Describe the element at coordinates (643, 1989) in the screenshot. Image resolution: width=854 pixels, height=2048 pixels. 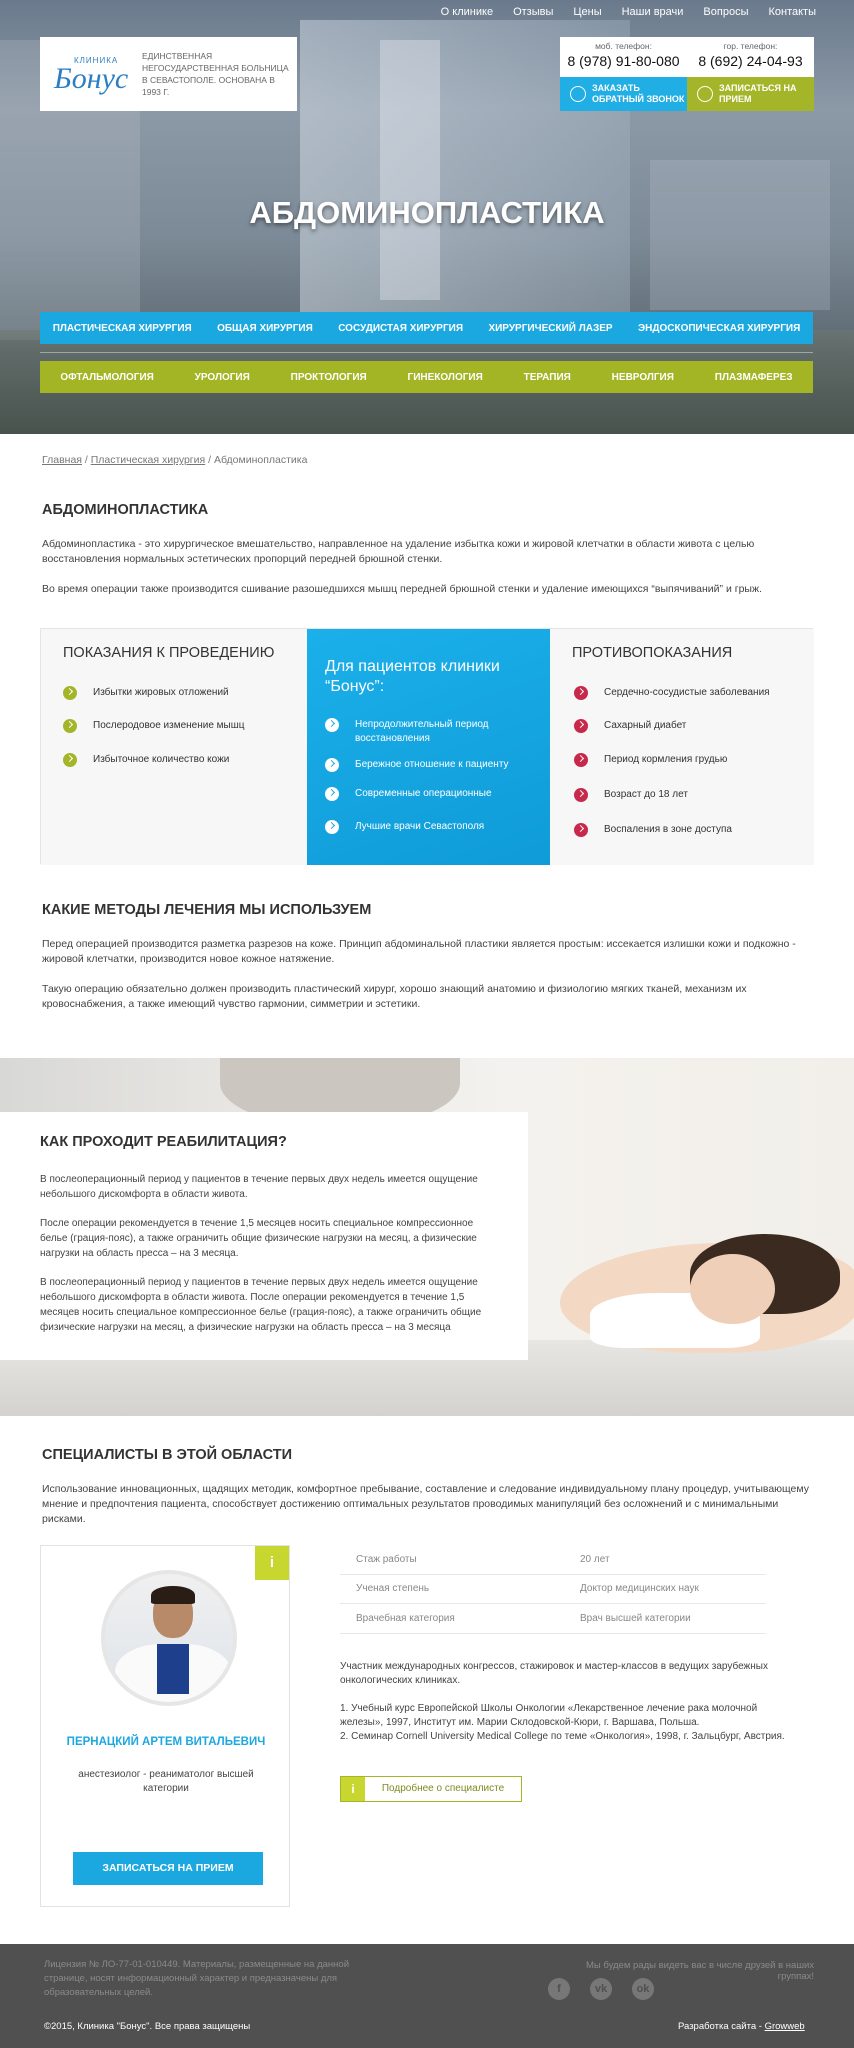
I see `odnoklassniki-icon: ok` at that location.